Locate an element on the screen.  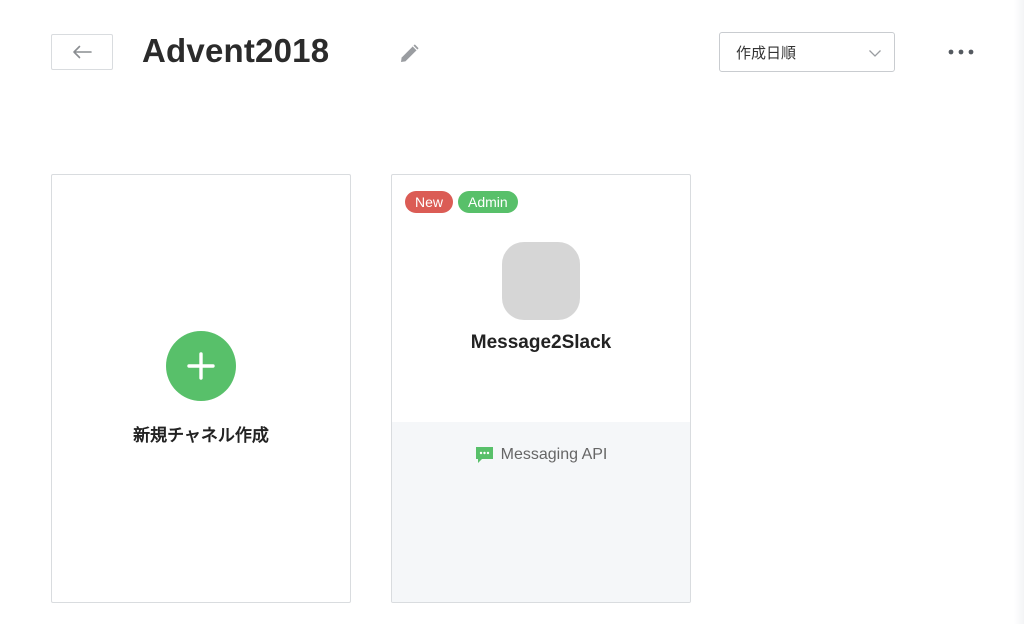
plus-icon is located at coordinates (201, 366).